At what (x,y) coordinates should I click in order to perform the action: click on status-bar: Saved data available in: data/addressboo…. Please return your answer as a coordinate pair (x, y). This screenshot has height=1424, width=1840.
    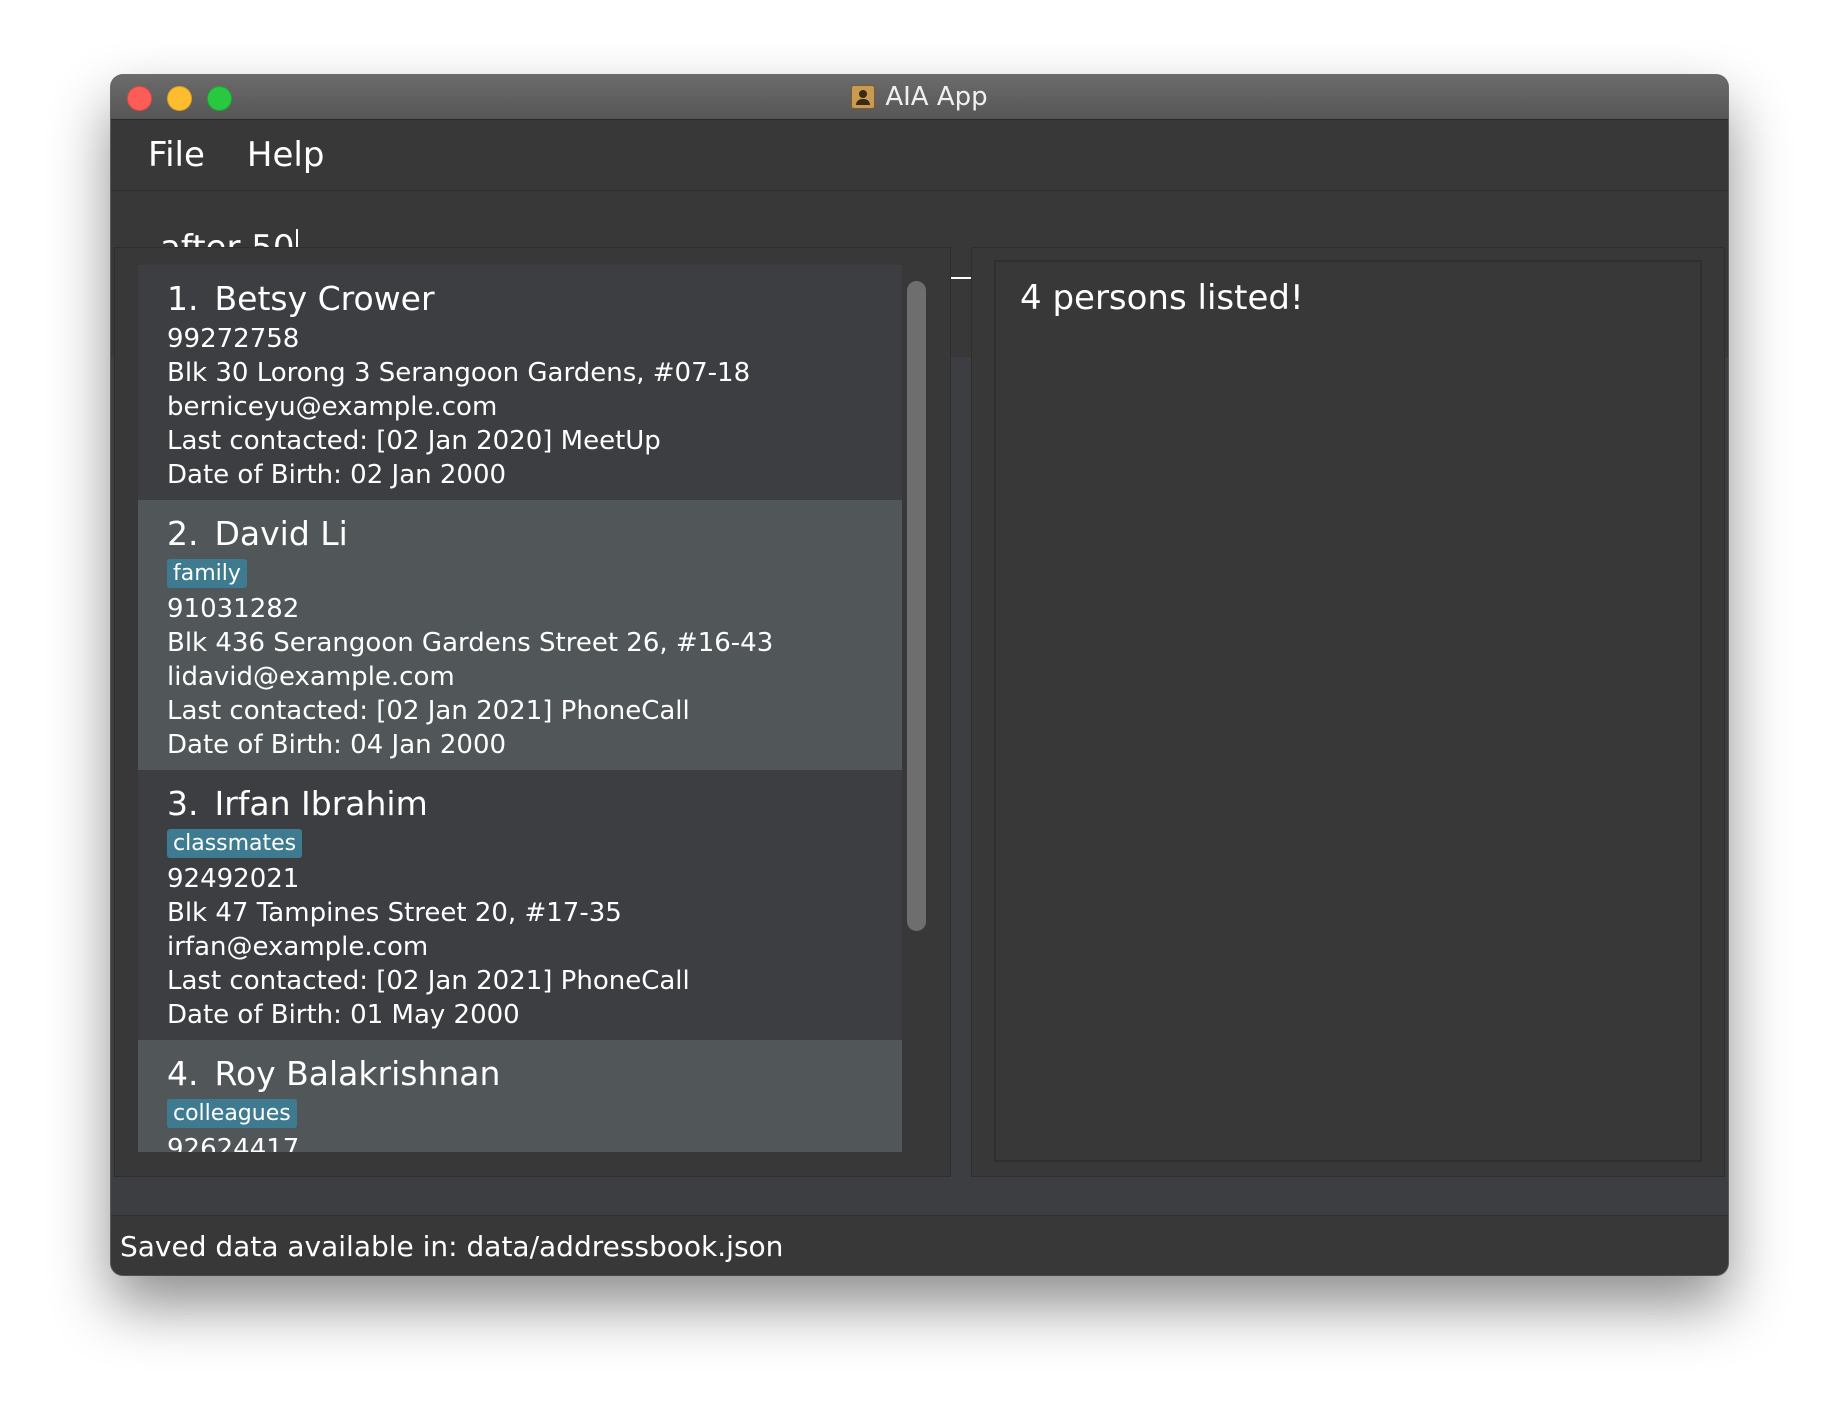
    Looking at the image, I should click on (919, 1245).